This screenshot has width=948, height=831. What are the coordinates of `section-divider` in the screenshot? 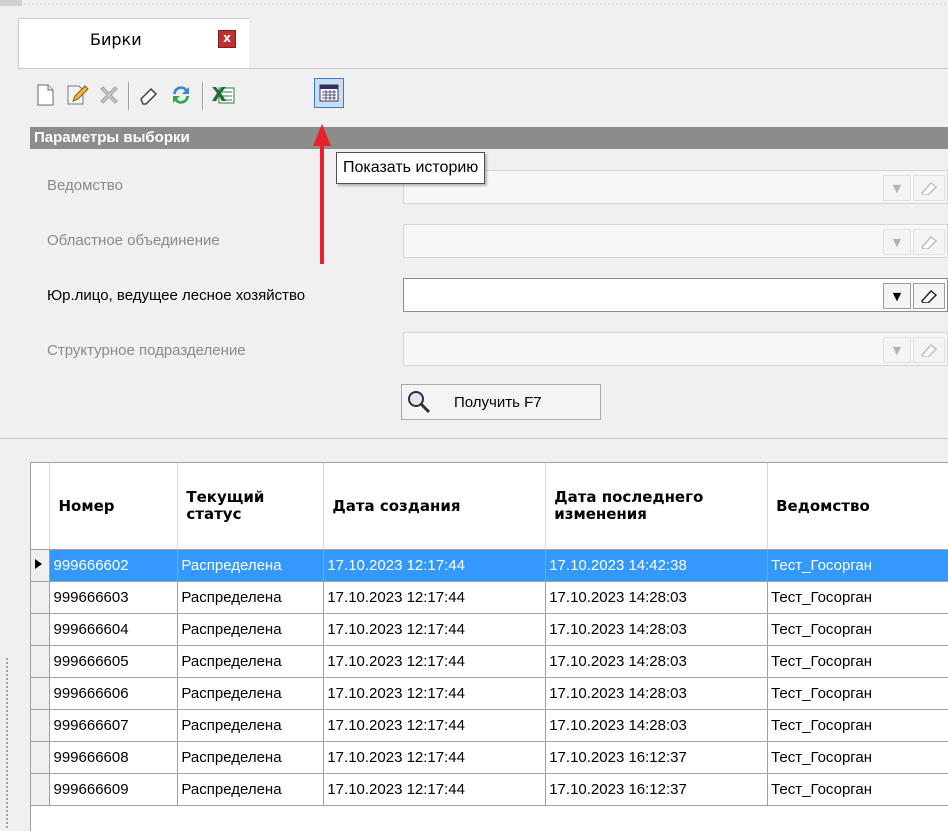 It's located at (474, 438).